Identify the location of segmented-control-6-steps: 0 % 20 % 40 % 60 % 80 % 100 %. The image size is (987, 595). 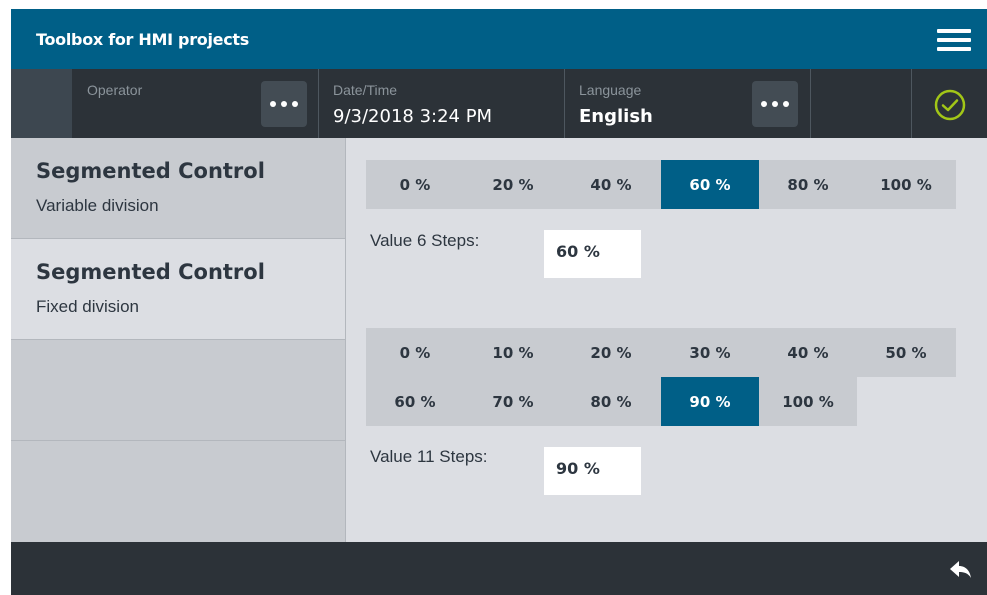
(661, 184).